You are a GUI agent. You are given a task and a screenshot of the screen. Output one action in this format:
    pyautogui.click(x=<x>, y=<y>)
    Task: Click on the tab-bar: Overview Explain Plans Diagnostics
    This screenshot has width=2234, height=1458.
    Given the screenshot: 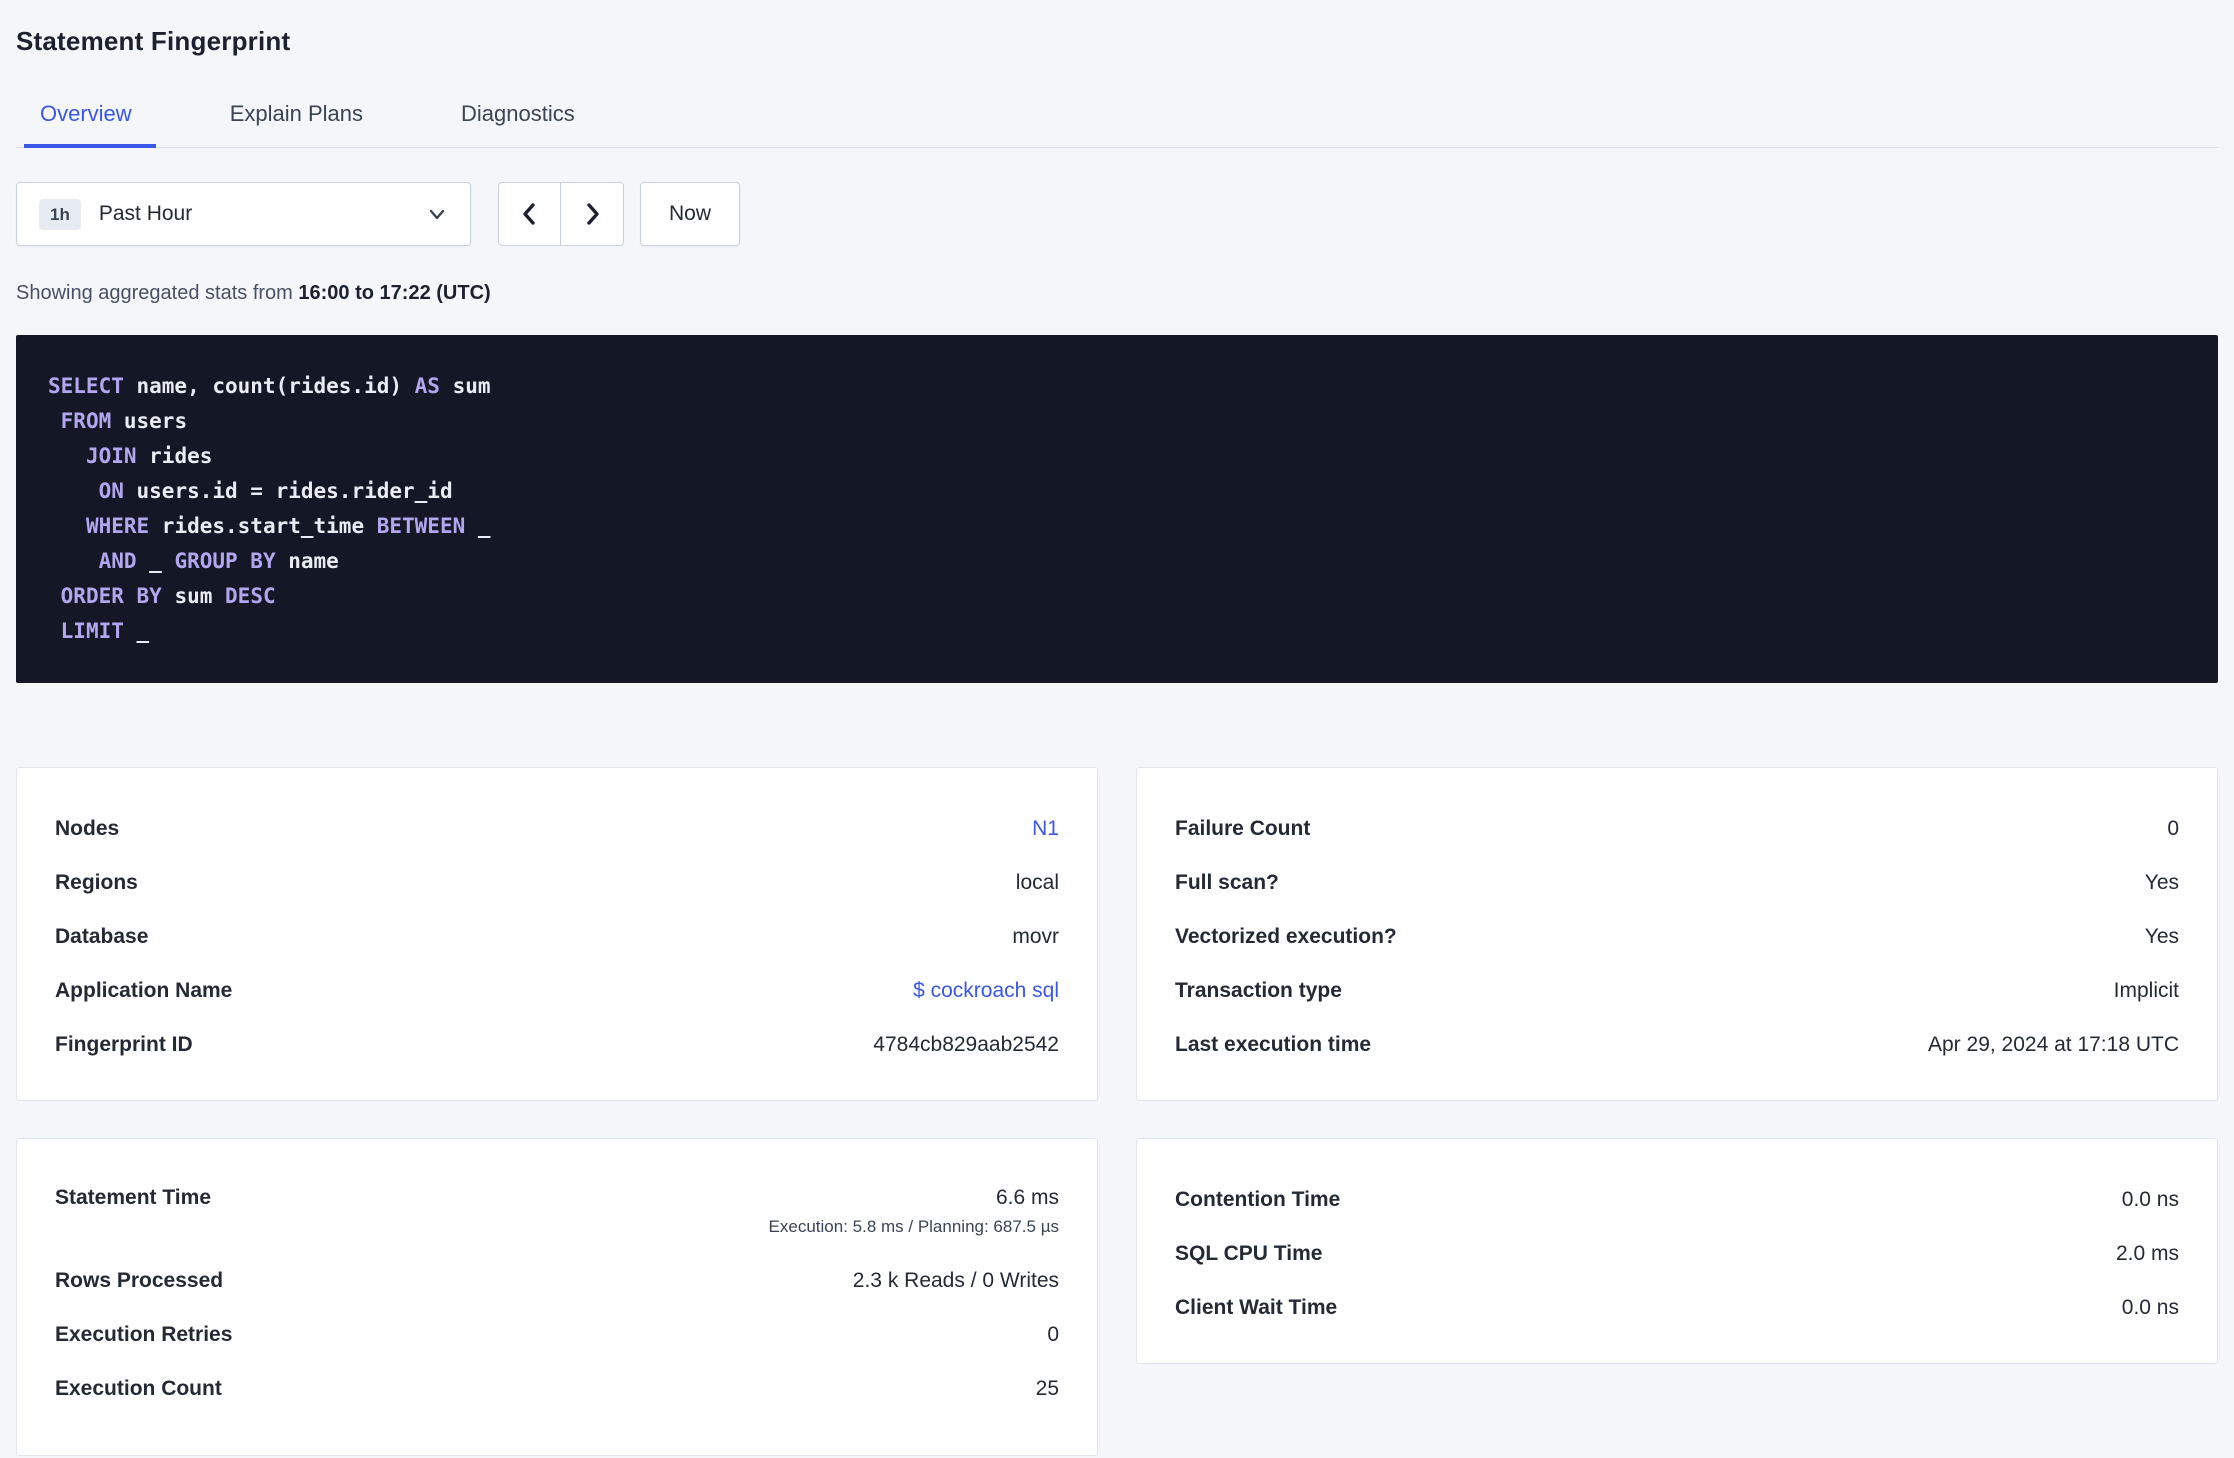 What is the action you would take?
    pyautogui.click(x=1117, y=124)
    